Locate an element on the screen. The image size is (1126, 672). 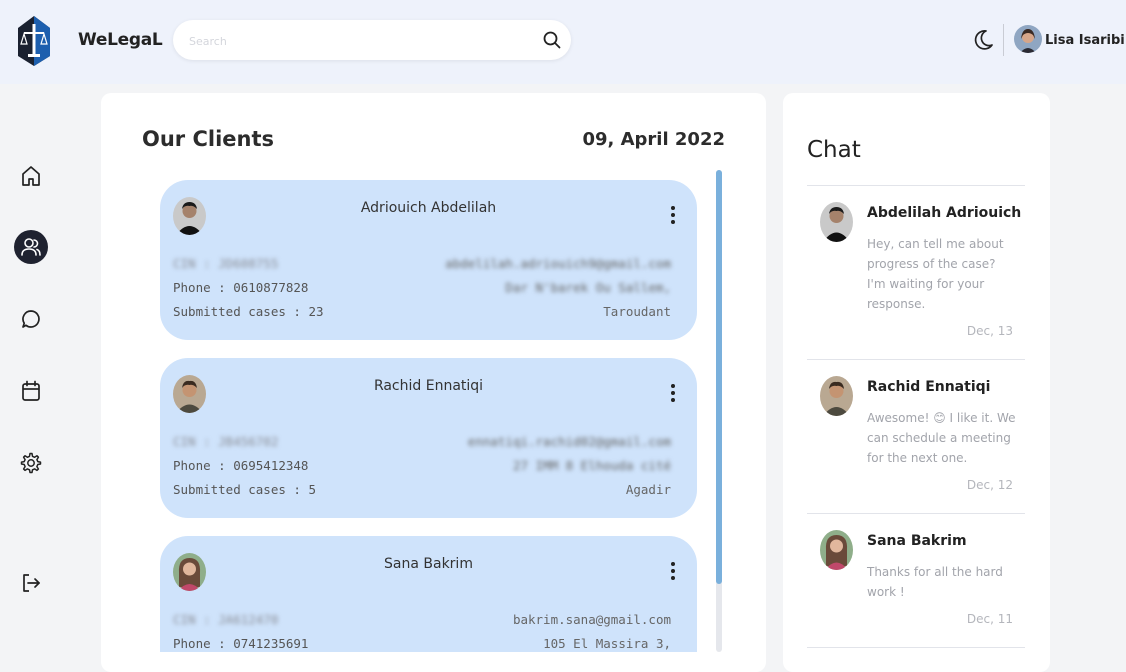
client-address-line1: 105 El Massira 3, is located at coordinates (607, 643).